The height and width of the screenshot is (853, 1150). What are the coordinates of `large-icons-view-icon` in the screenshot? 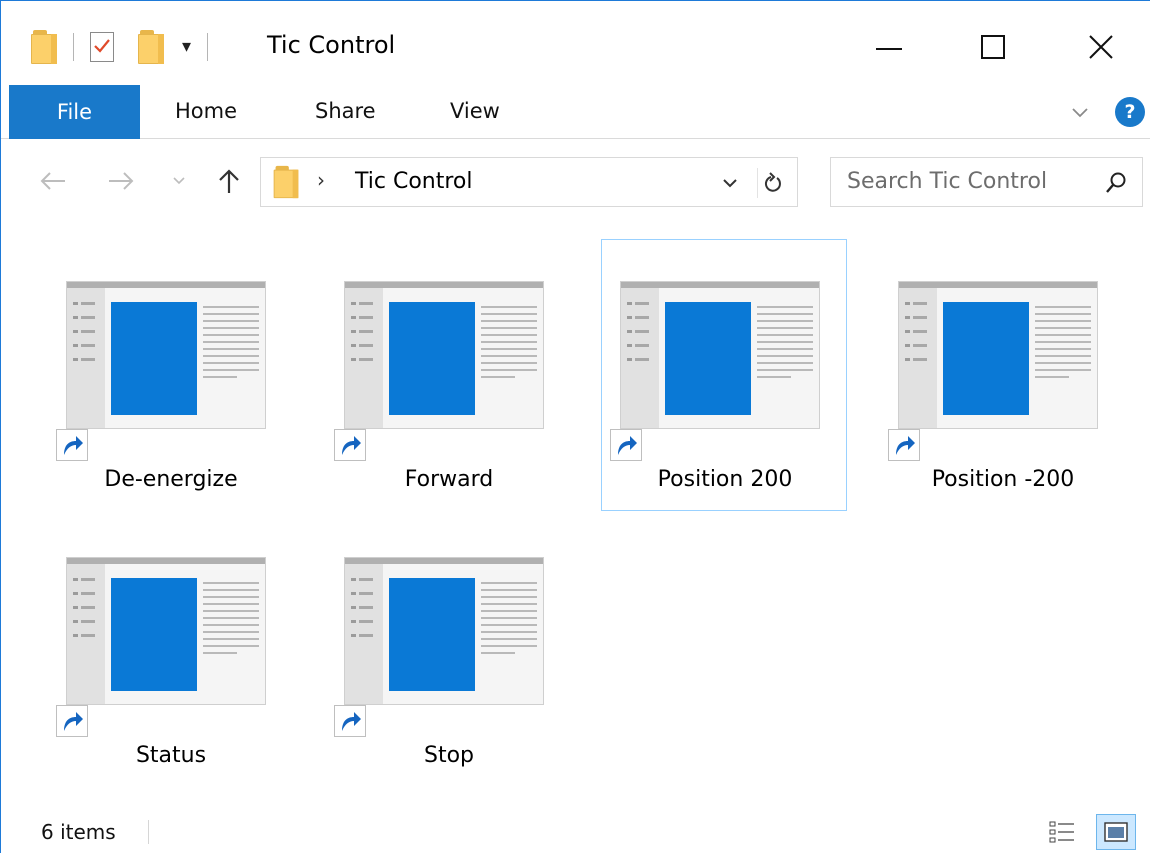 It's located at (1116, 832).